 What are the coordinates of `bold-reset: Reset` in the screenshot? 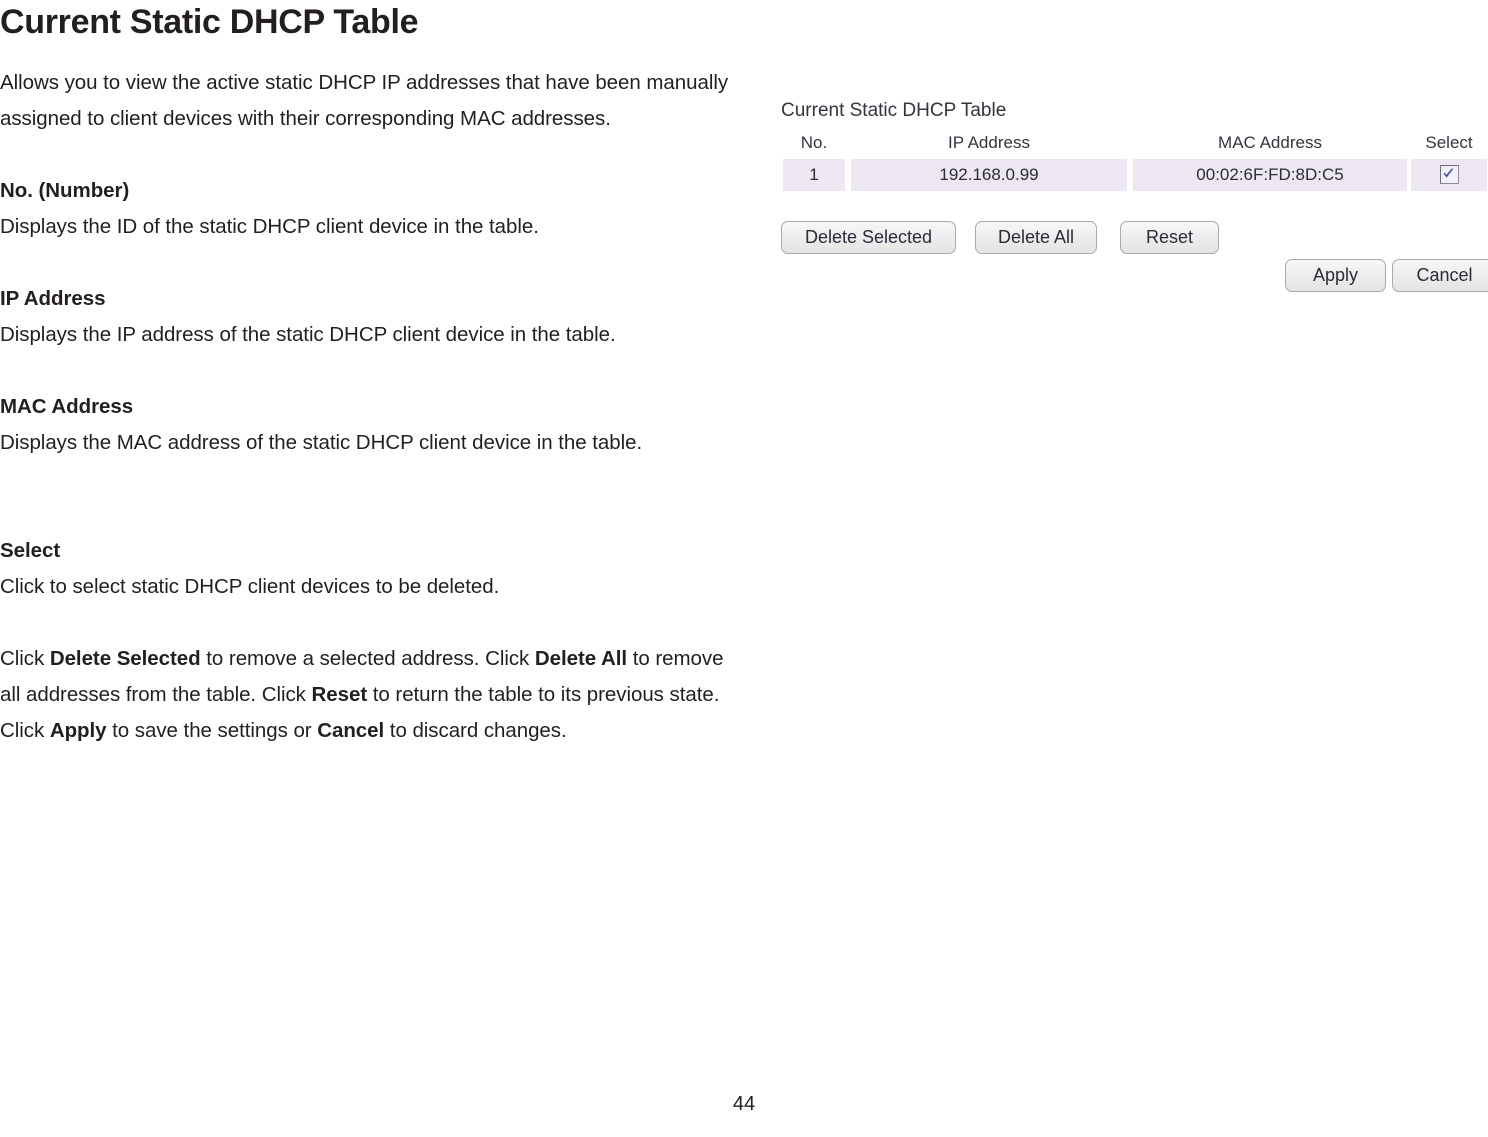 It's located at (339, 694).